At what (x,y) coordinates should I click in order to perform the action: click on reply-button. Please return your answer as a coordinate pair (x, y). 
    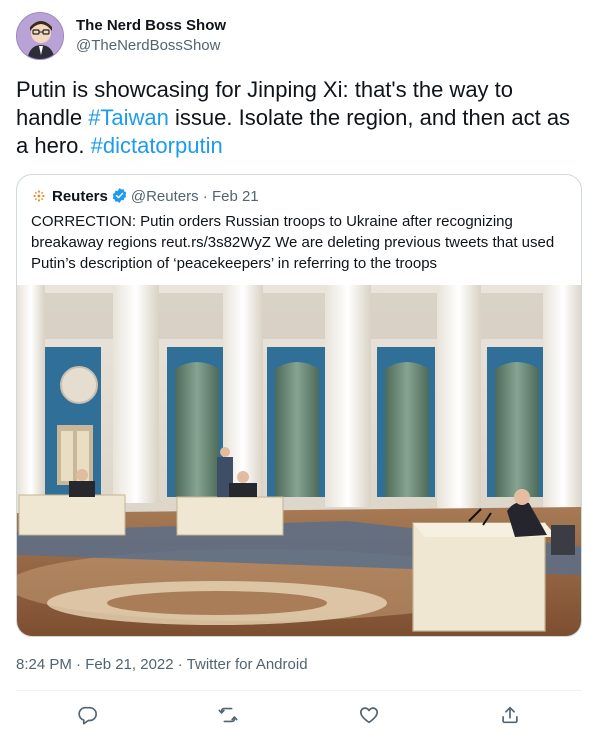
    Looking at the image, I should click on (88, 716).